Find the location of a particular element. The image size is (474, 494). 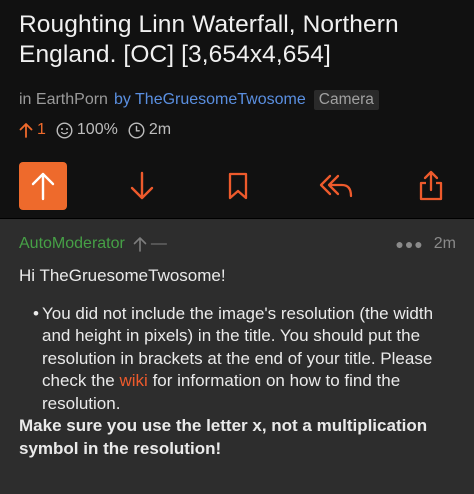

share-button is located at coordinates (431, 186).